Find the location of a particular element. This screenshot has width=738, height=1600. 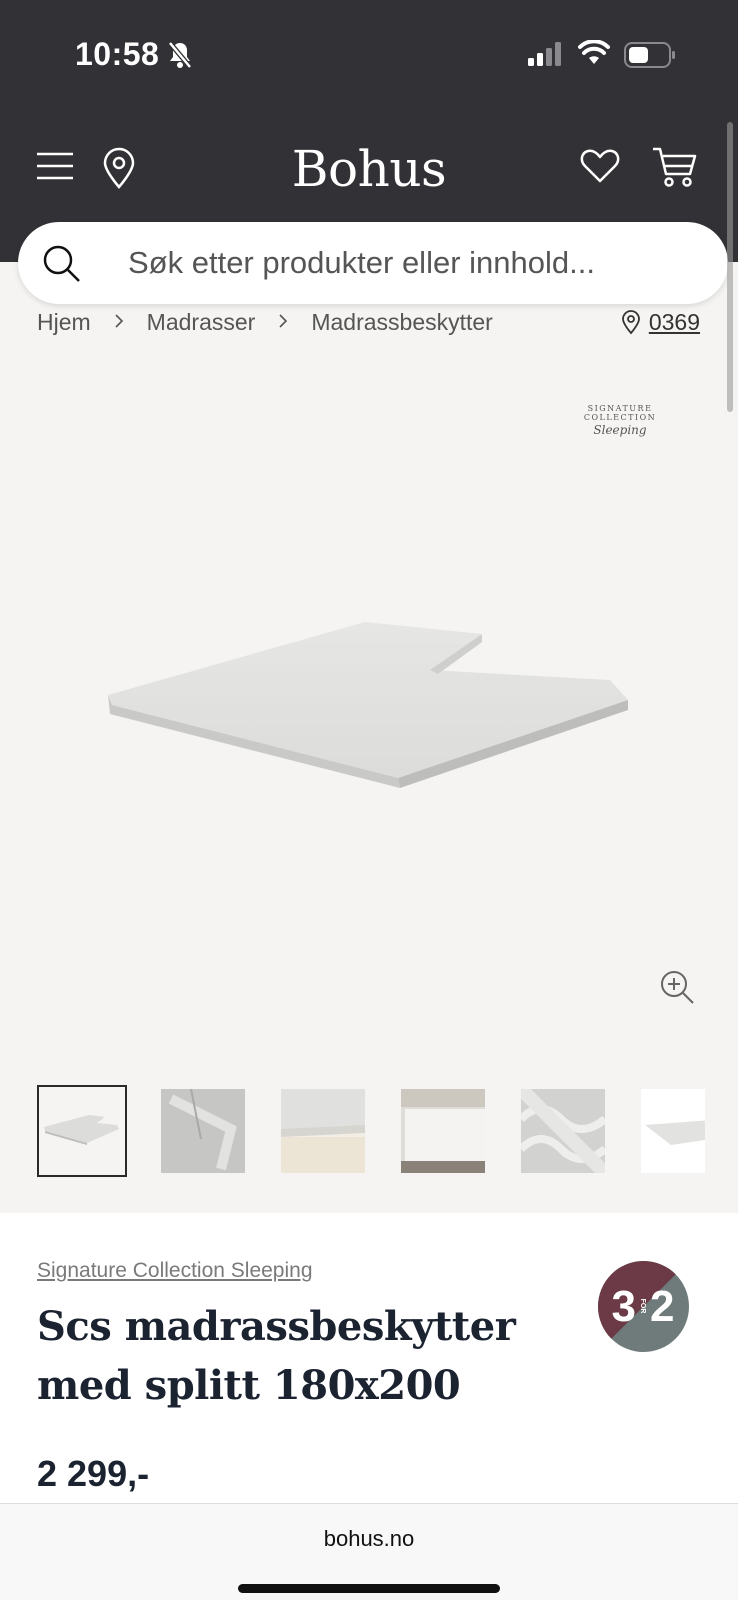

brand-badge-logo: SIGNATURE COLLECTION Sleeping is located at coordinates (620, 420).